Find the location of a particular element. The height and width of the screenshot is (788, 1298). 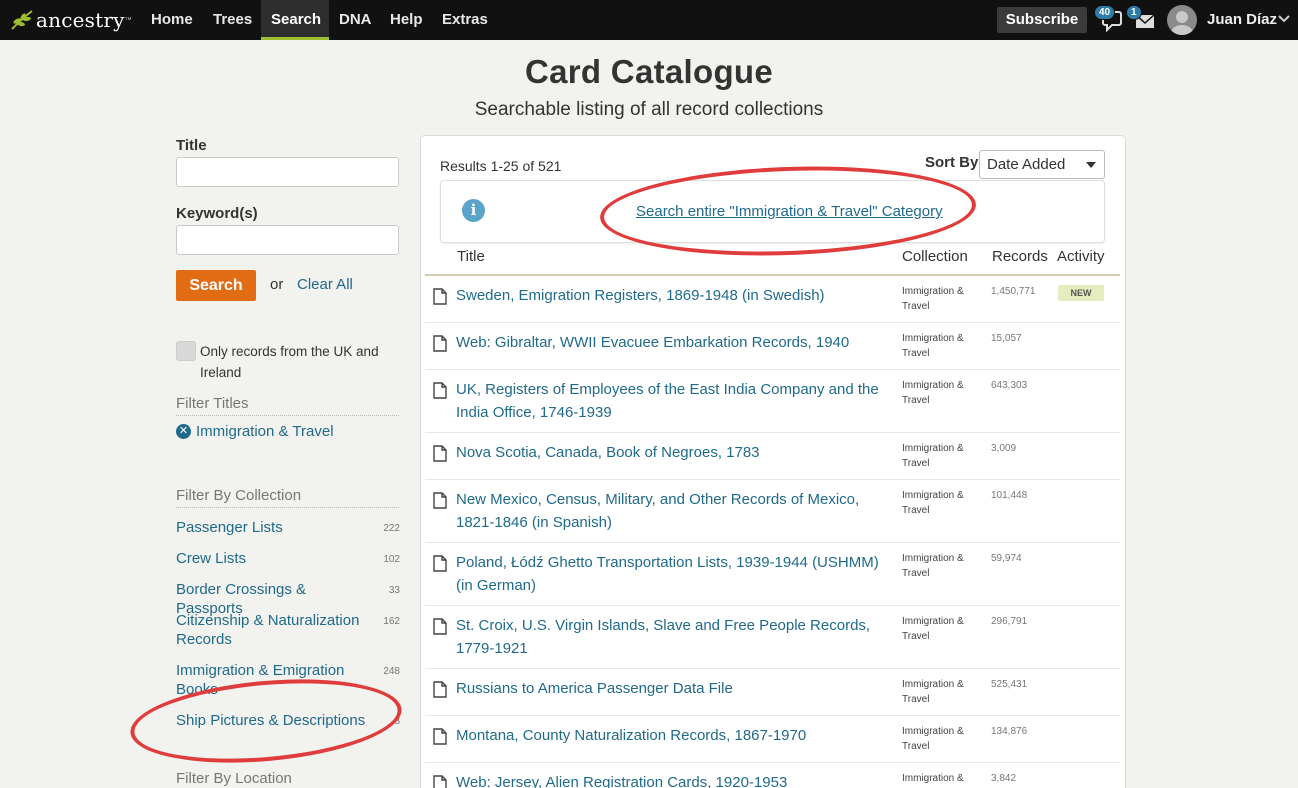

record-count: 525,431 is located at coordinates (1009, 684).